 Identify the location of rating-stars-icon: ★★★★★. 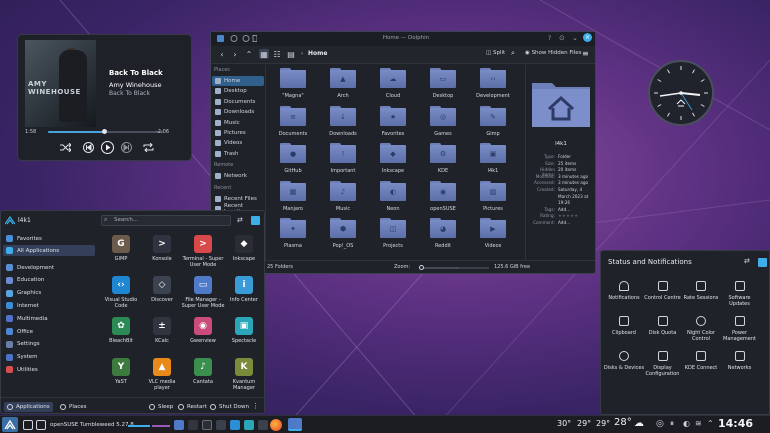
(568, 215).